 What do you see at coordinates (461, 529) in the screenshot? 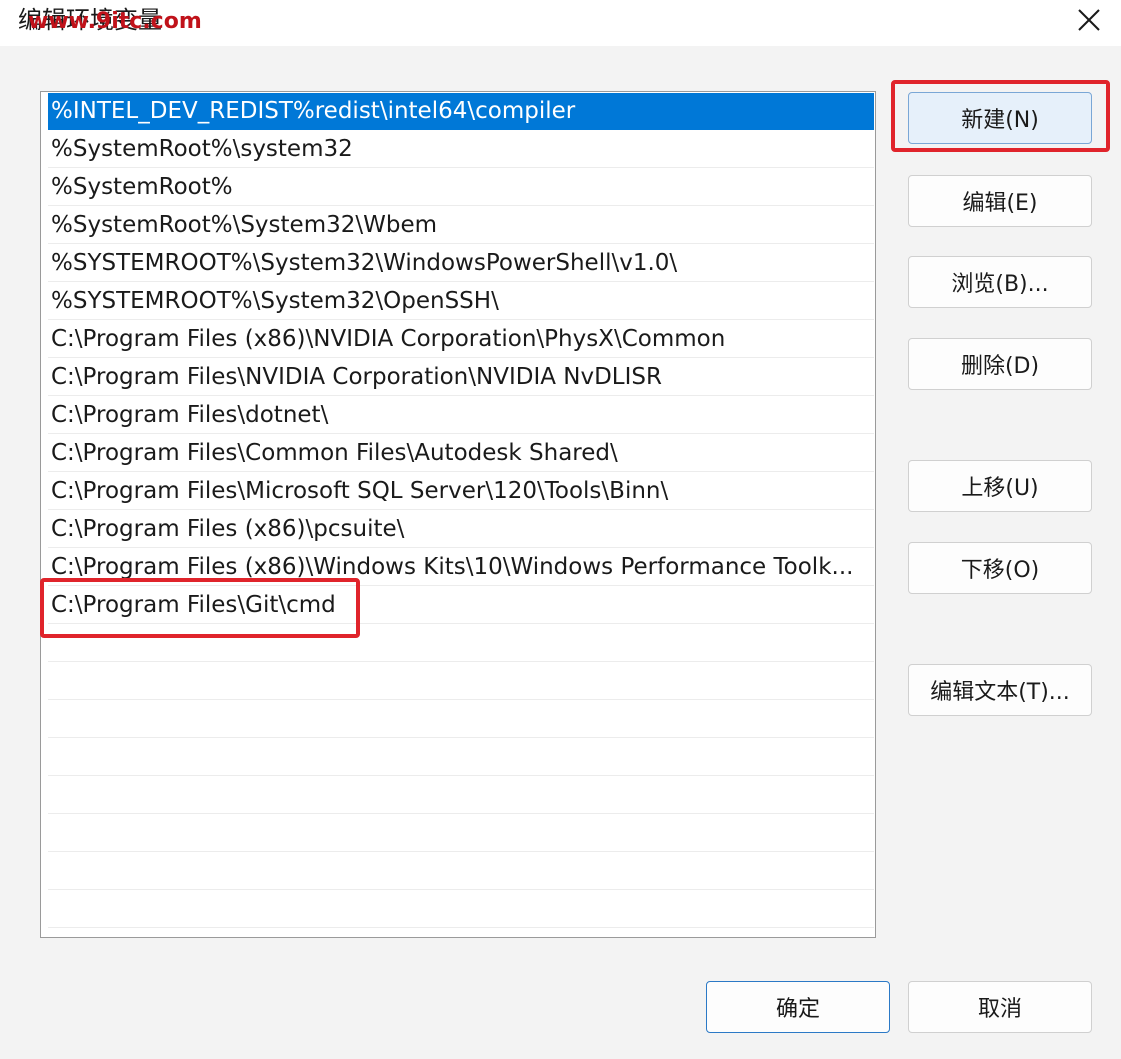
I see `list-item: C:\Program Files (x86)\pcsuite\` at bounding box center [461, 529].